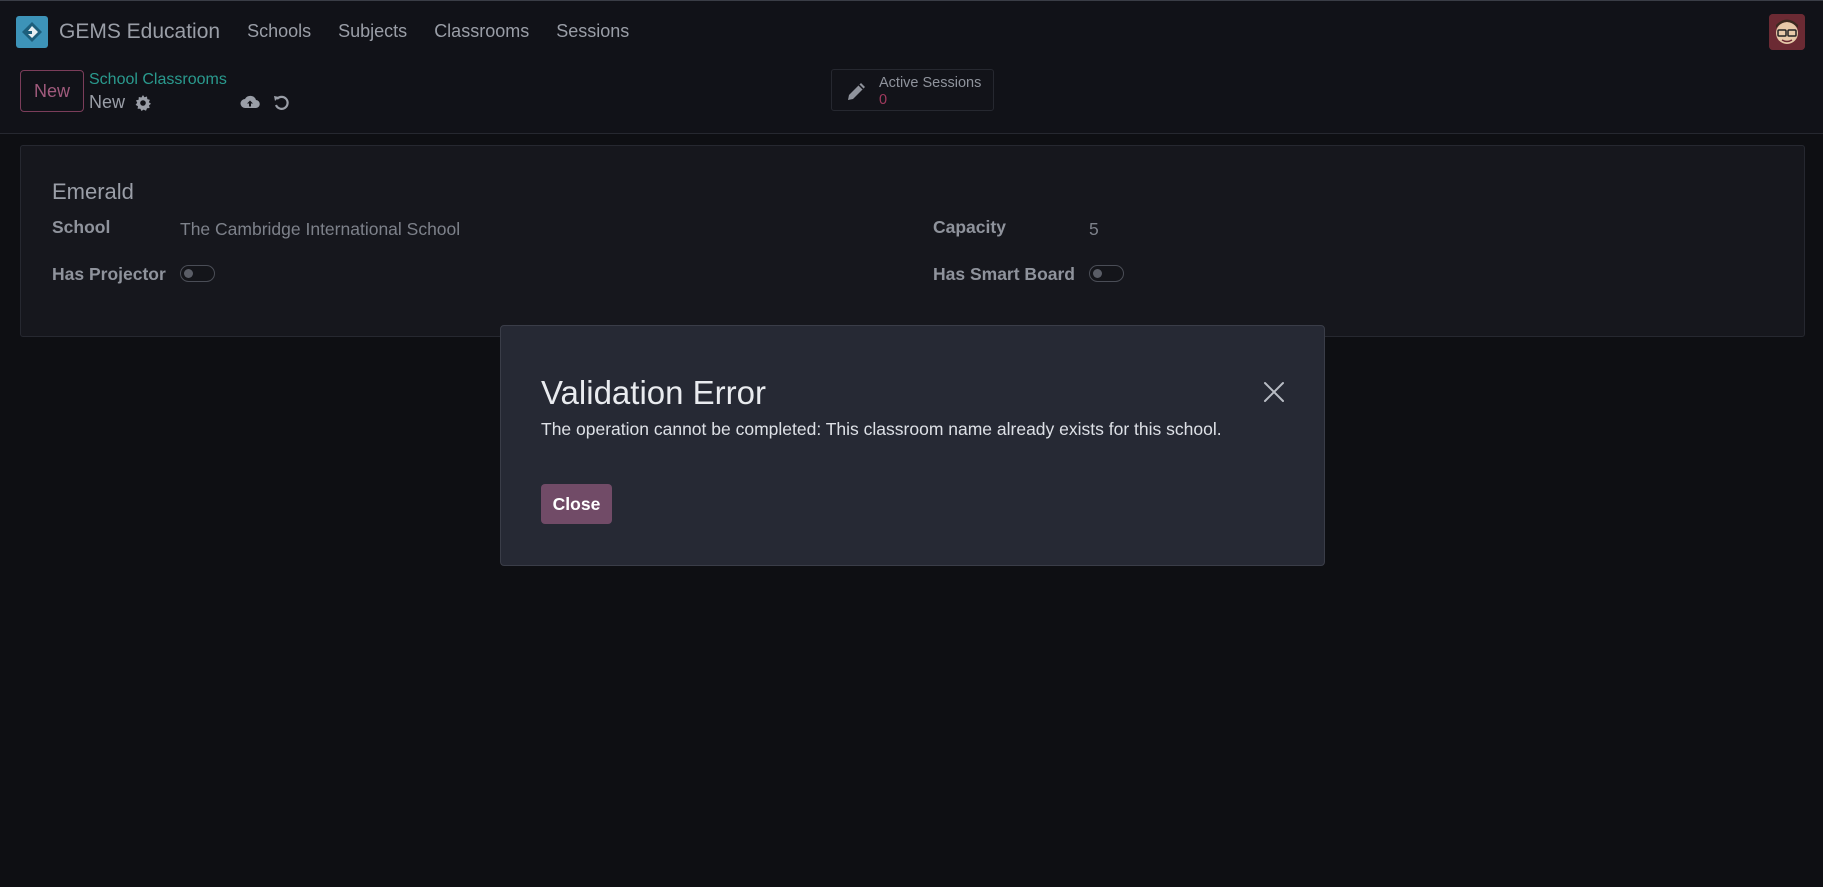 The width and height of the screenshot is (1823, 887). What do you see at coordinates (139, 32) in the screenshot?
I see `app-name: GEMS Education` at bounding box center [139, 32].